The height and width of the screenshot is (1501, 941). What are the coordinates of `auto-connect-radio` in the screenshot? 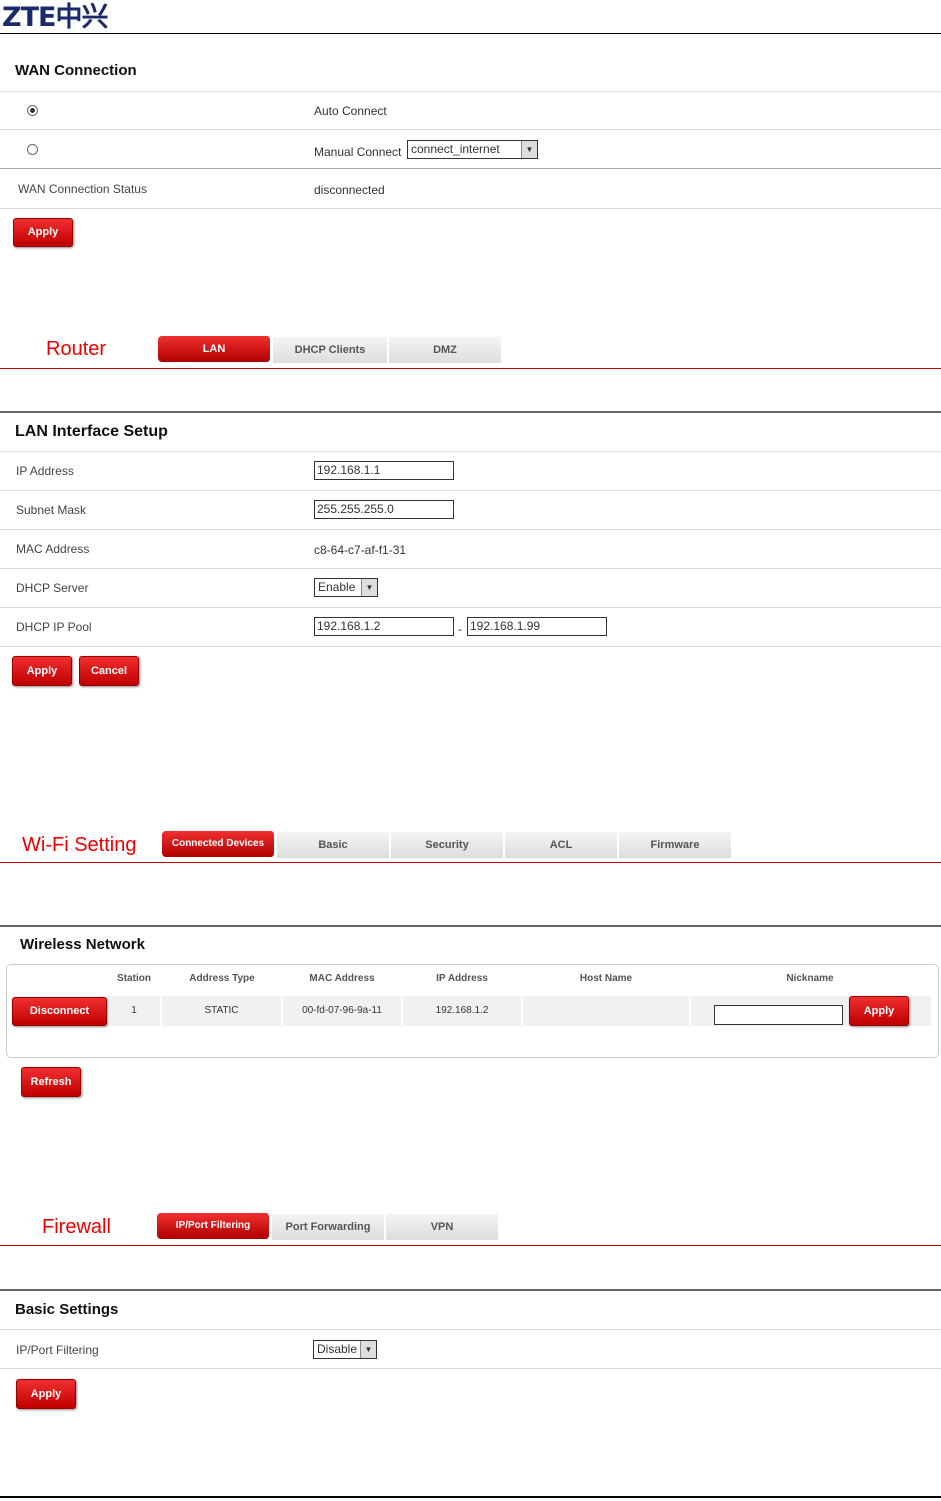 It's located at (32, 110).